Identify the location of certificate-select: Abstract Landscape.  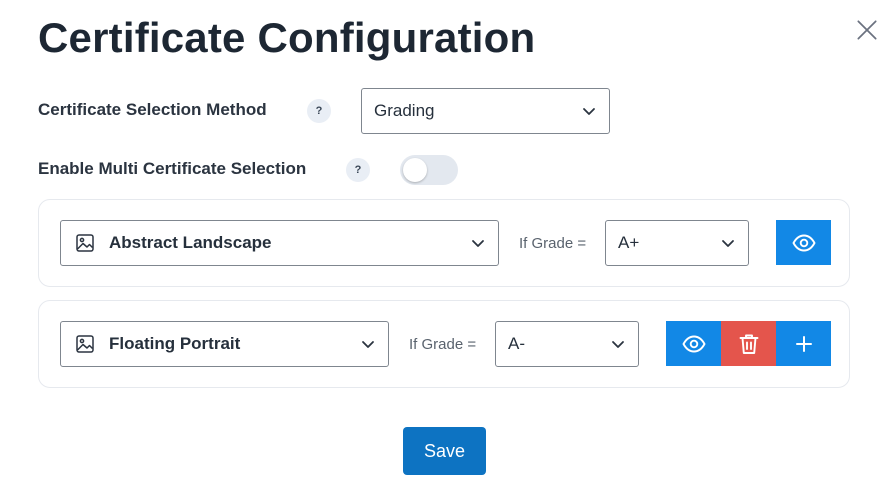
(279, 243).